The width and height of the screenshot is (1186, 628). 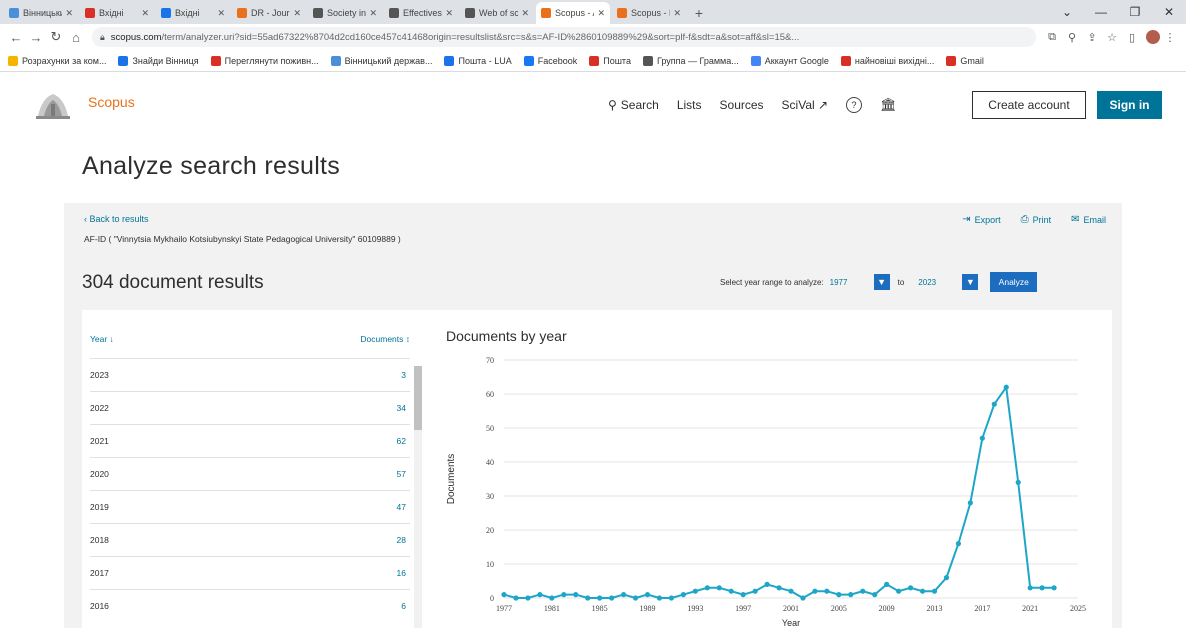 What do you see at coordinates (1014, 282) in the screenshot?
I see `analyze-button: Analyze` at bounding box center [1014, 282].